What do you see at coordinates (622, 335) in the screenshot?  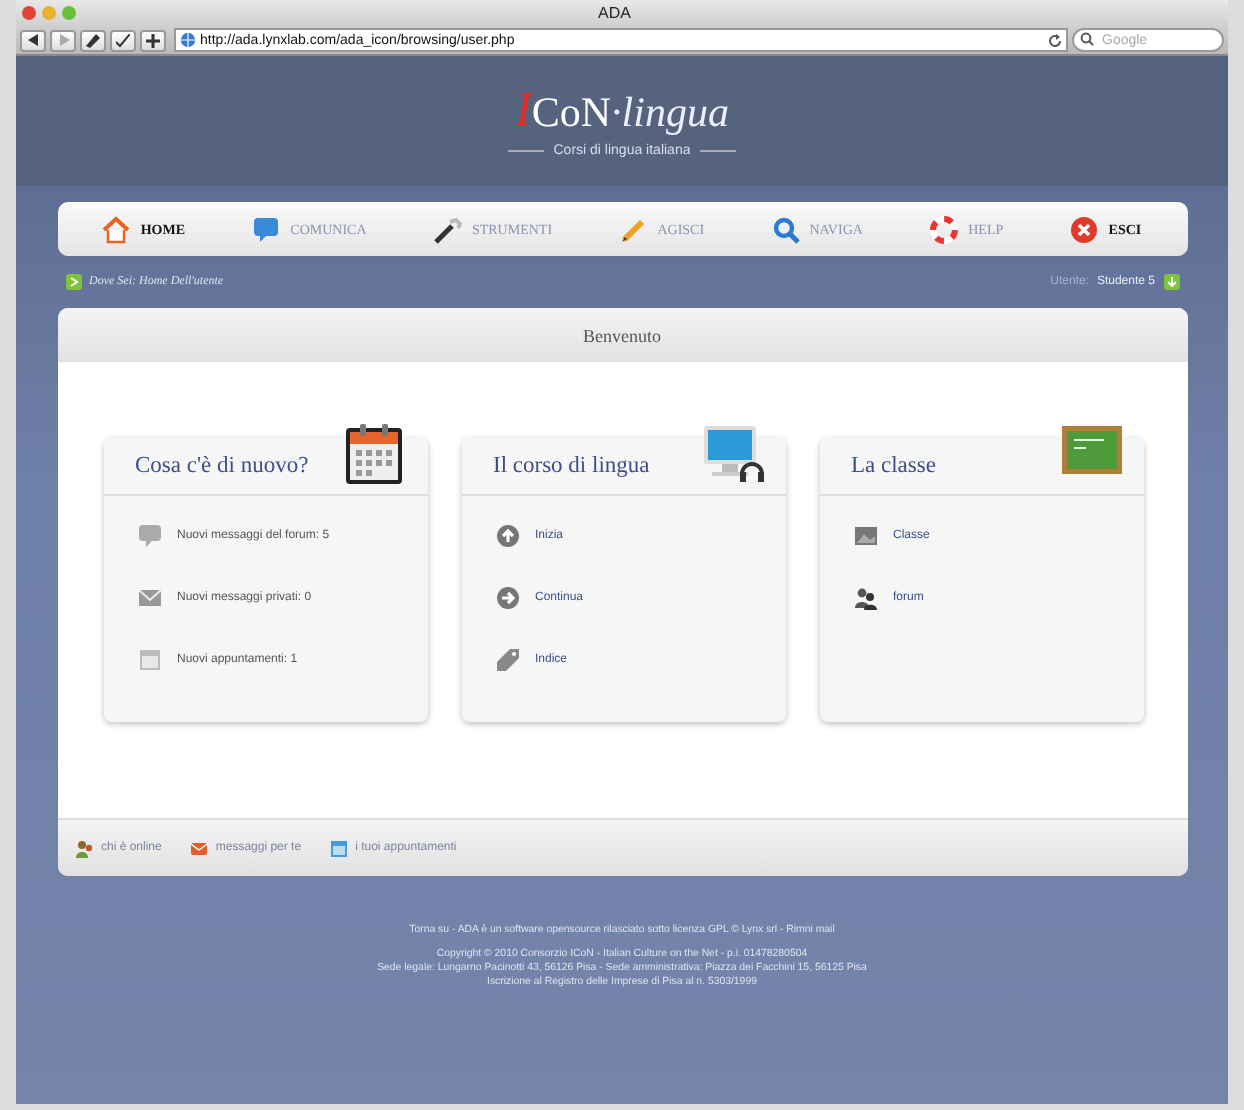 I see `panel-title: Benvenuto` at bounding box center [622, 335].